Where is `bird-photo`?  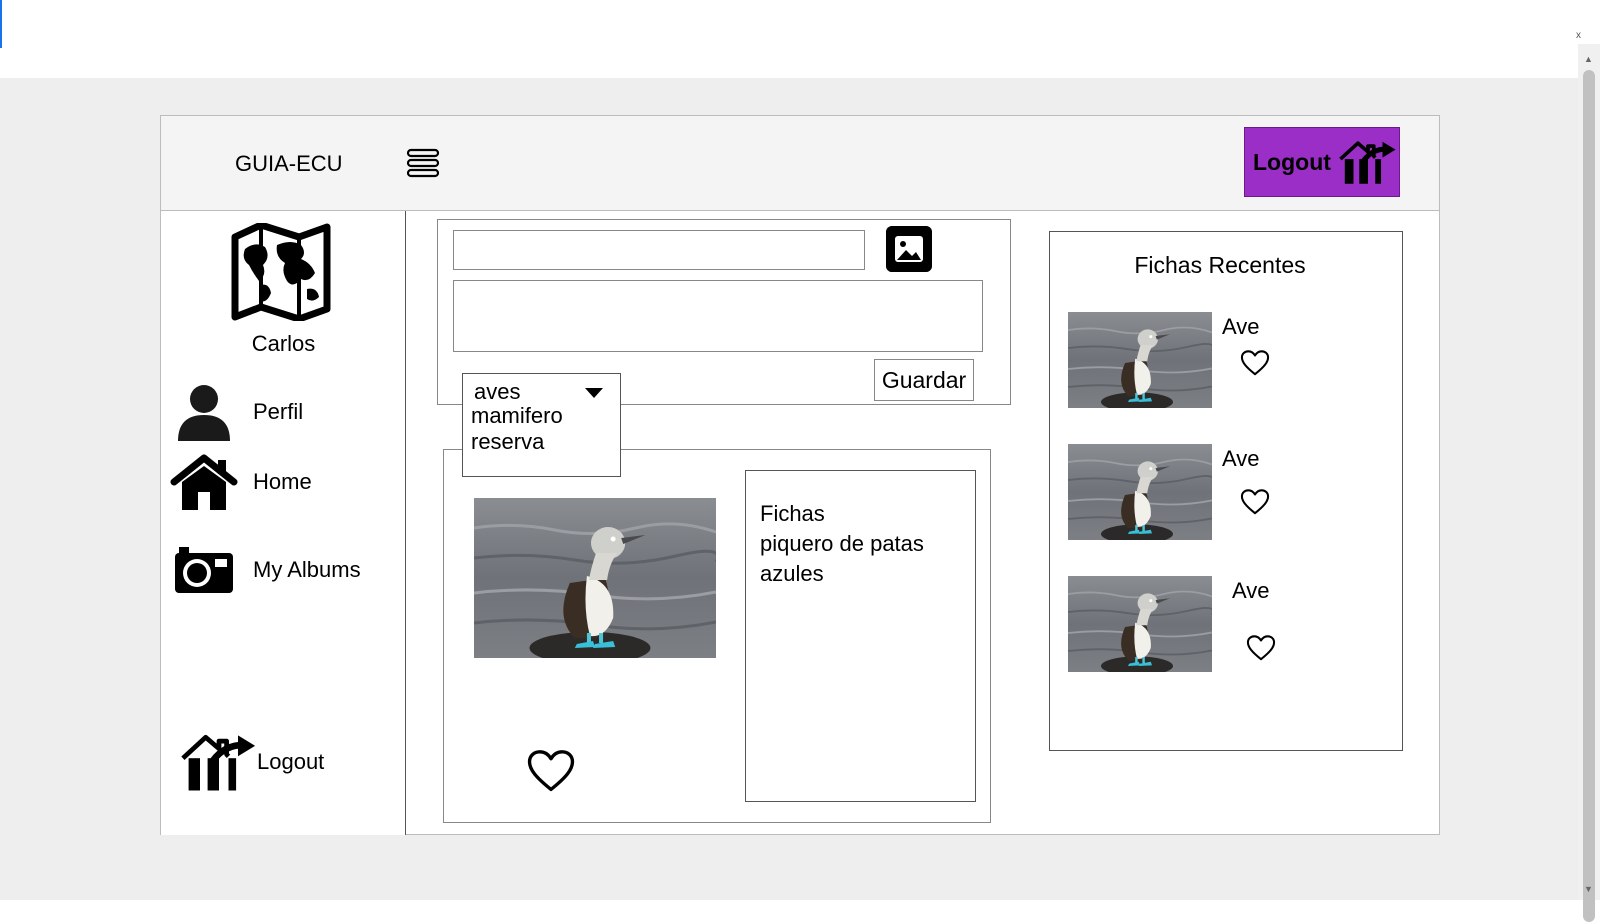
bird-photo is located at coordinates (595, 578).